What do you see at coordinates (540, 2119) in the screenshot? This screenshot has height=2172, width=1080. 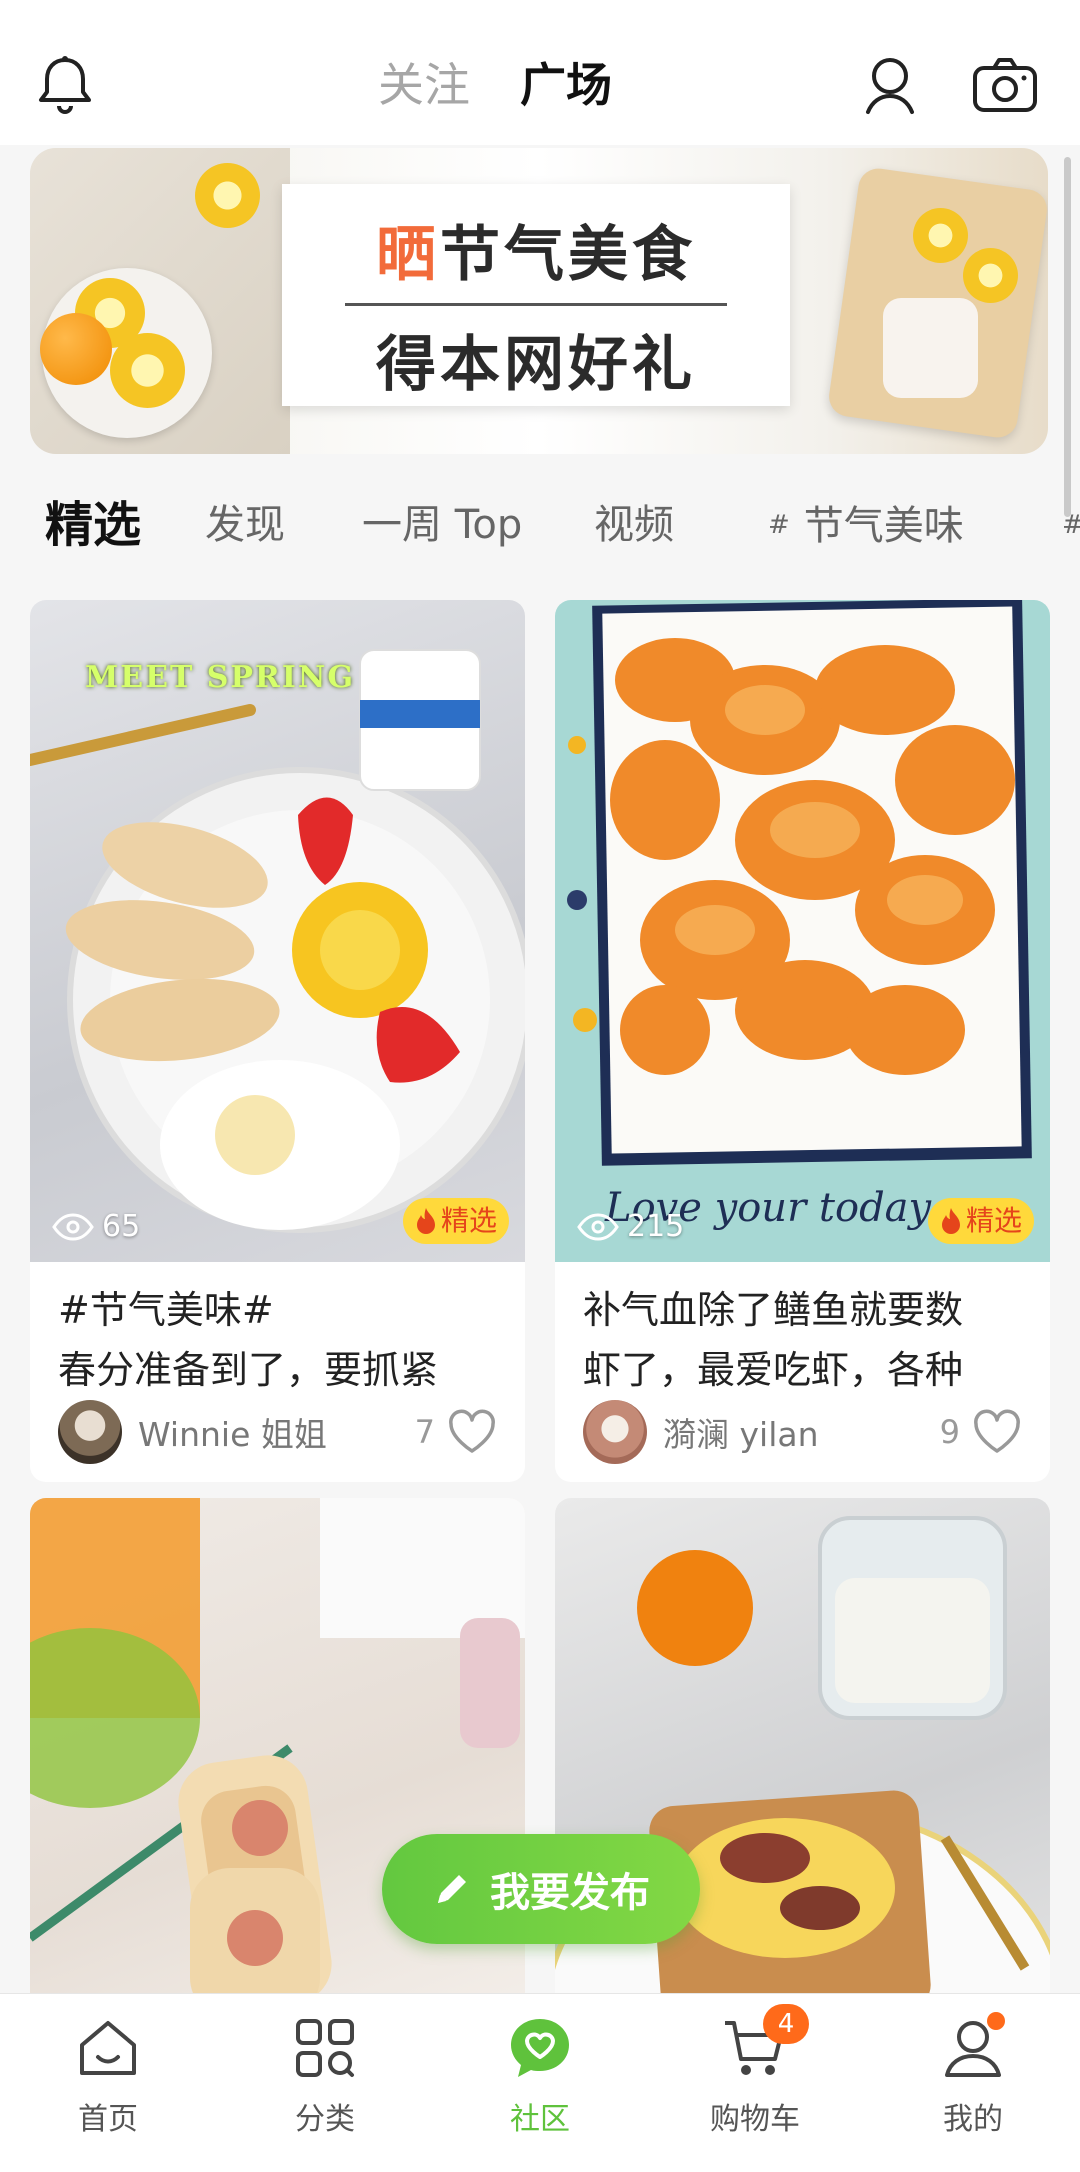 I see `nav-label: 社区` at bounding box center [540, 2119].